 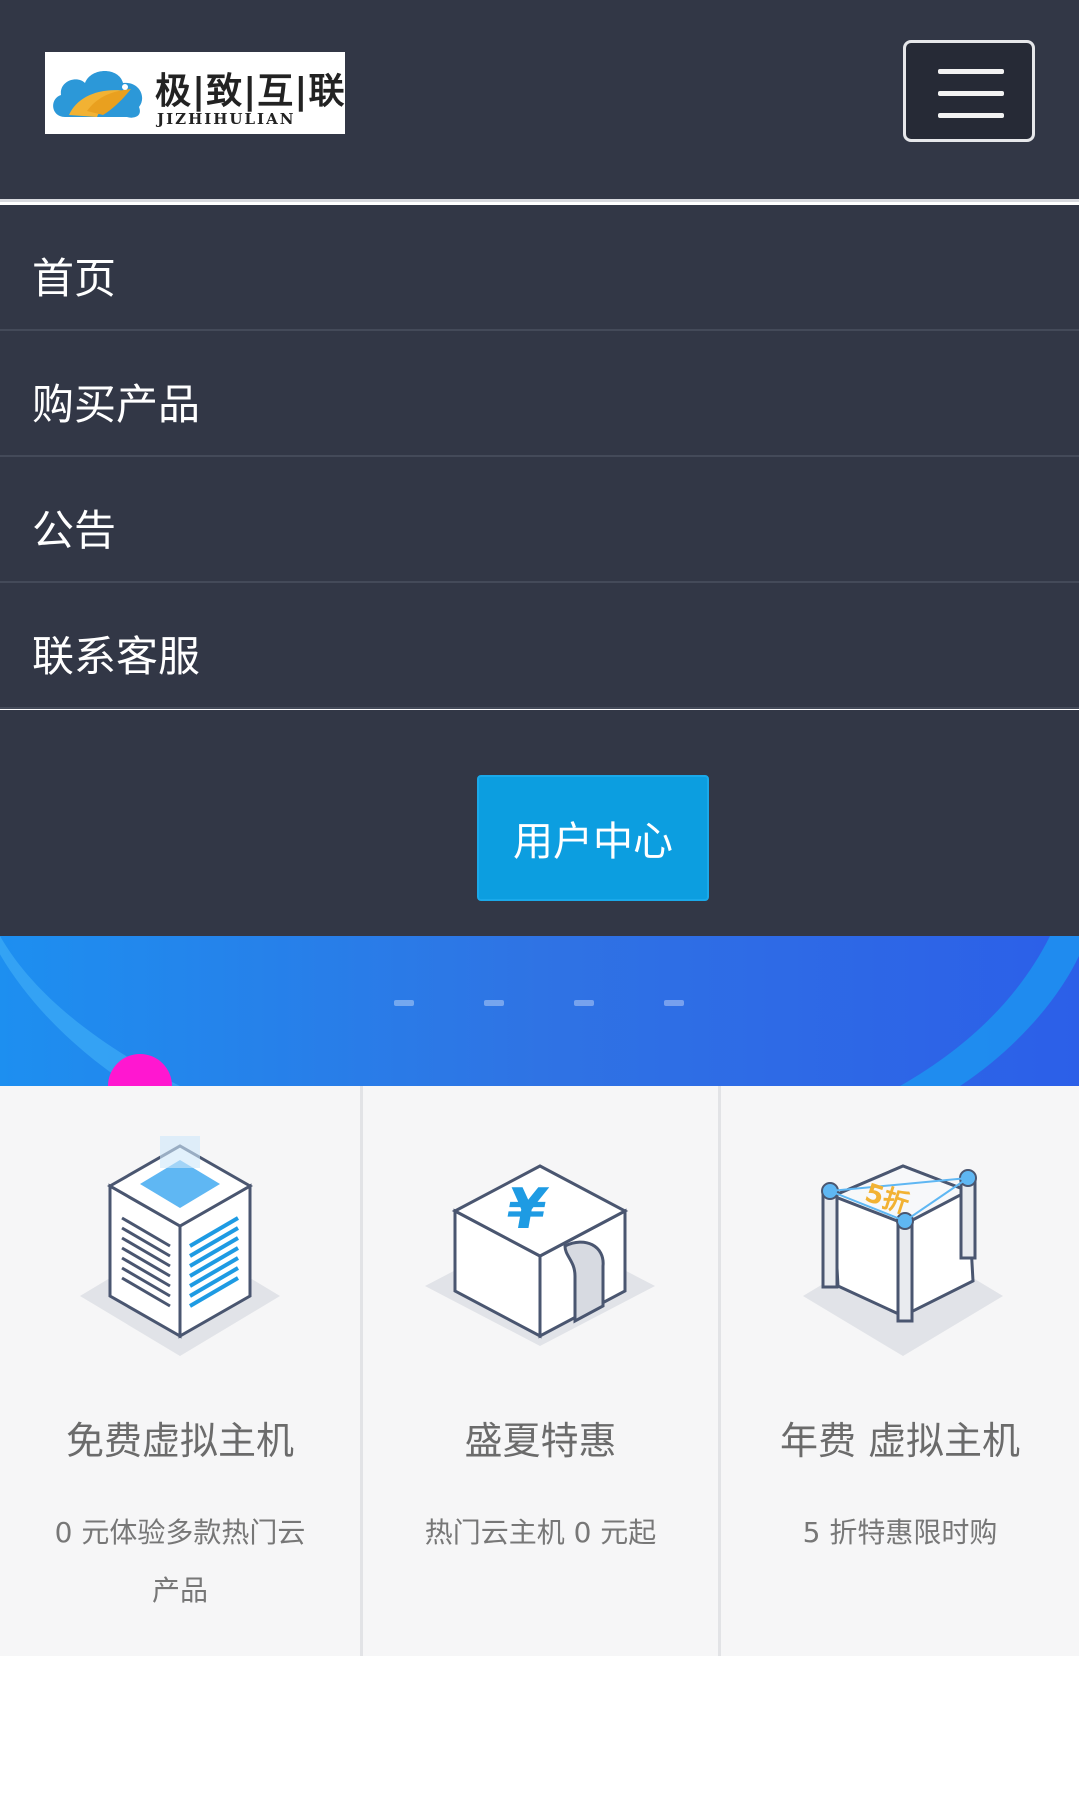 What do you see at coordinates (539, 646) in the screenshot?
I see `nav-item-contact-support: 联系客服` at bounding box center [539, 646].